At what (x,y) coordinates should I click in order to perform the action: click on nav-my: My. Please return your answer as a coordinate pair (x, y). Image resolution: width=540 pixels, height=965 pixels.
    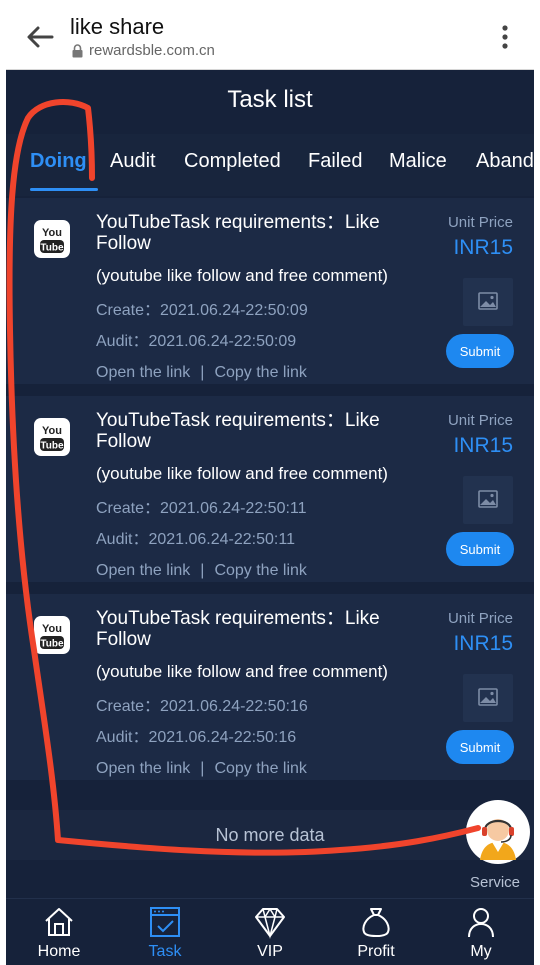
    Looking at the image, I should click on (481, 933).